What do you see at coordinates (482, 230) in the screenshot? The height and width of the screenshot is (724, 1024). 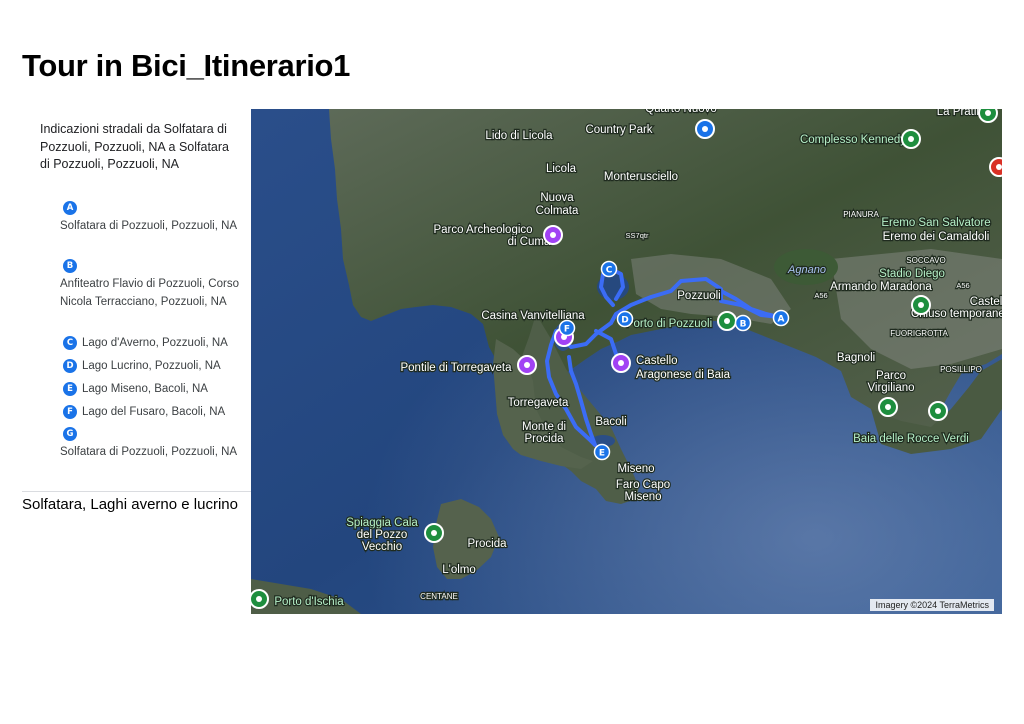 I see `map-label: Parco Archeologico` at bounding box center [482, 230].